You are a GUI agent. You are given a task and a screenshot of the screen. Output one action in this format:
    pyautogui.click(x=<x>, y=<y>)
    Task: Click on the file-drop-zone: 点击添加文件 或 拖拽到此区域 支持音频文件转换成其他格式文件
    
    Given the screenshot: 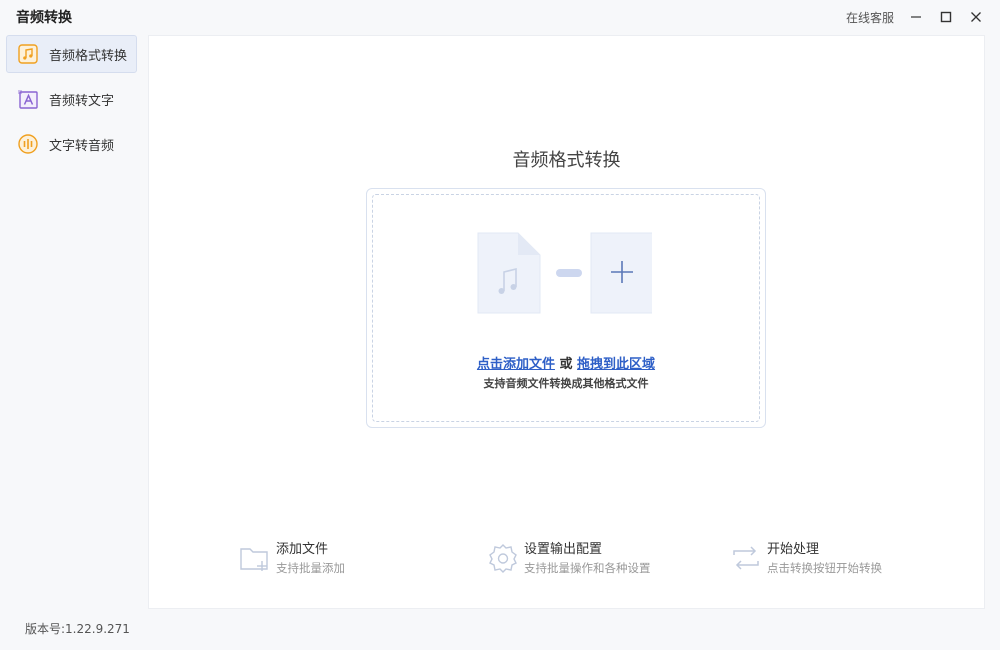 What is the action you would take?
    pyautogui.click(x=566, y=308)
    